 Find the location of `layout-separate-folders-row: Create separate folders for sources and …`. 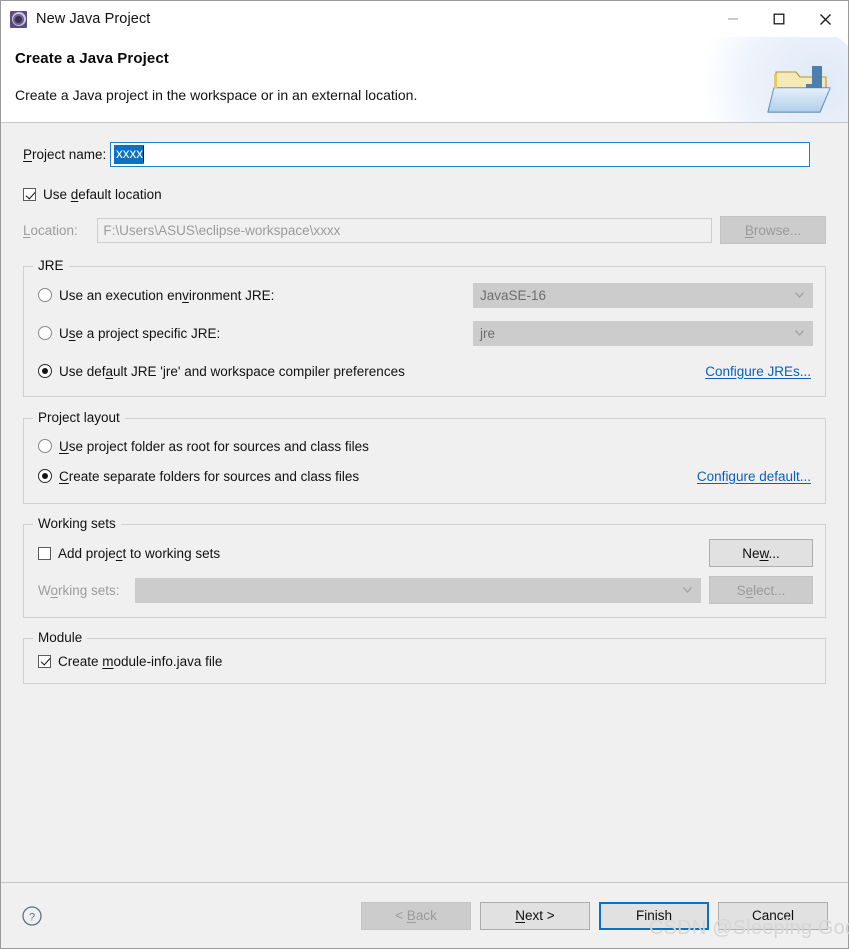

layout-separate-folders-row: Create separate folders for sources and … is located at coordinates (425, 476).